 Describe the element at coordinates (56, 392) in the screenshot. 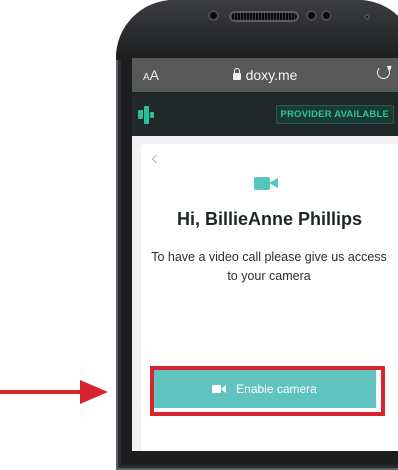

I see `annotation-arrow-icon` at that location.